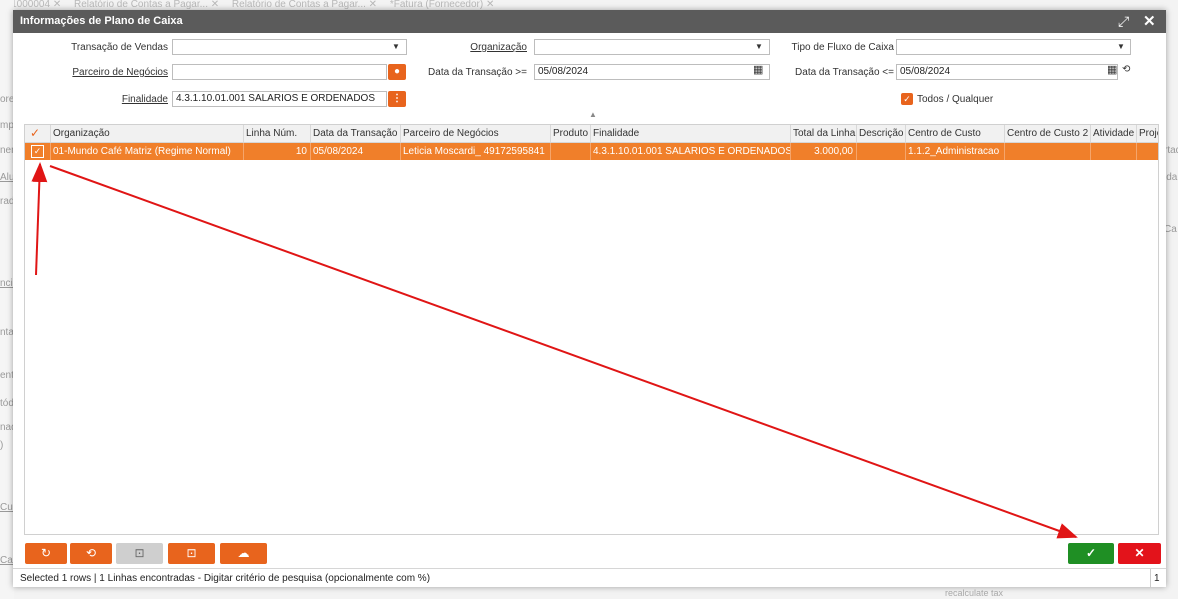 This screenshot has height=599, width=1178. What do you see at coordinates (119, 47) in the screenshot?
I see `transacao-vendas-label: Transação de Vendas` at bounding box center [119, 47].